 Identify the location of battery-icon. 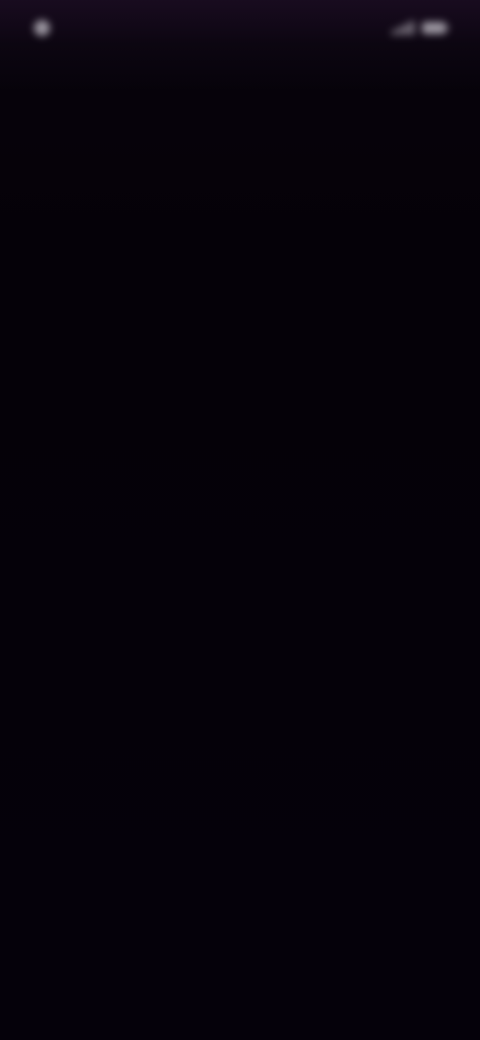
(435, 28).